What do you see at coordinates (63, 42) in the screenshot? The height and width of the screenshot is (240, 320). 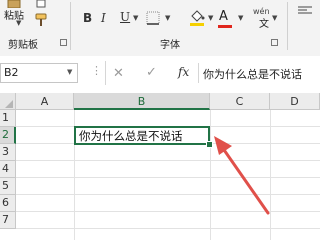 I see `clipboard-dialog-launcher` at bounding box center [63, 42].